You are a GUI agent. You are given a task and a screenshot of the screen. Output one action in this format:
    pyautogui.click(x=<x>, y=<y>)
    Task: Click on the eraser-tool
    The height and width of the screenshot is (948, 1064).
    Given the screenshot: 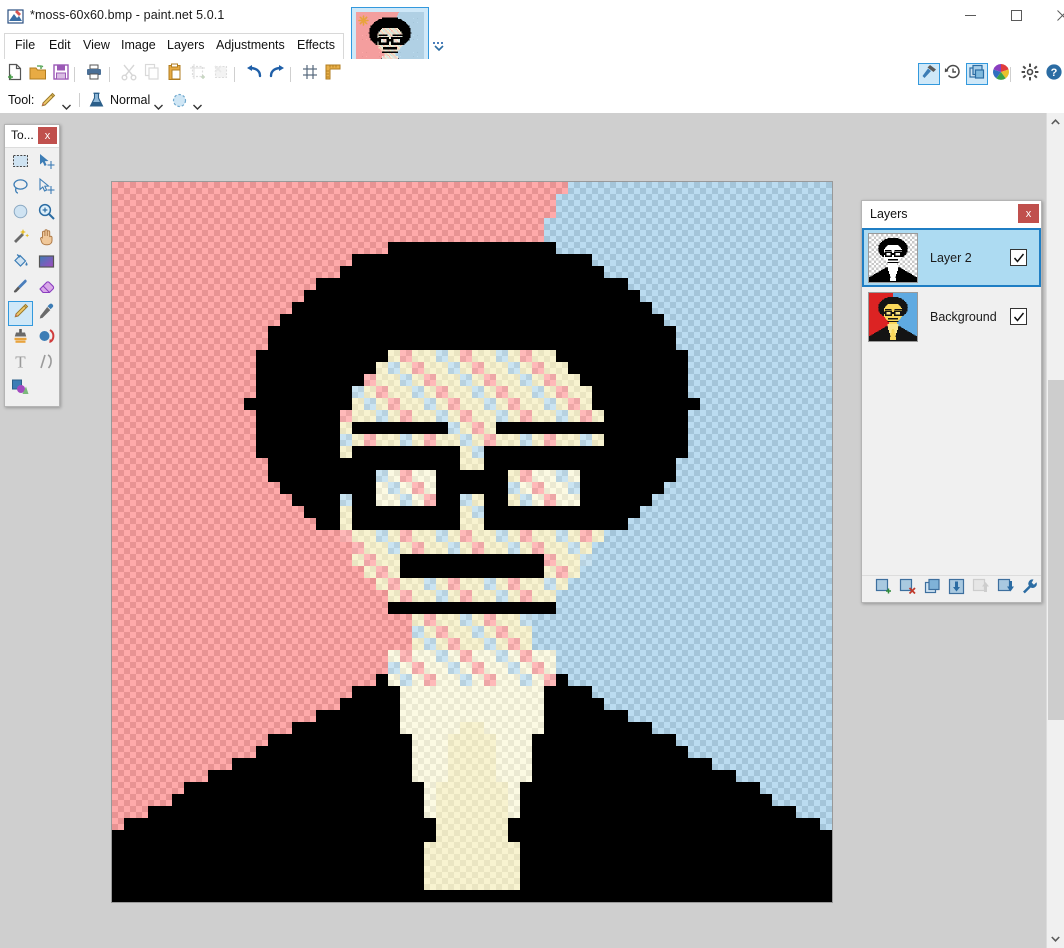 What is the action you would take?
    pyautogui.click(x=46, y=288)
    